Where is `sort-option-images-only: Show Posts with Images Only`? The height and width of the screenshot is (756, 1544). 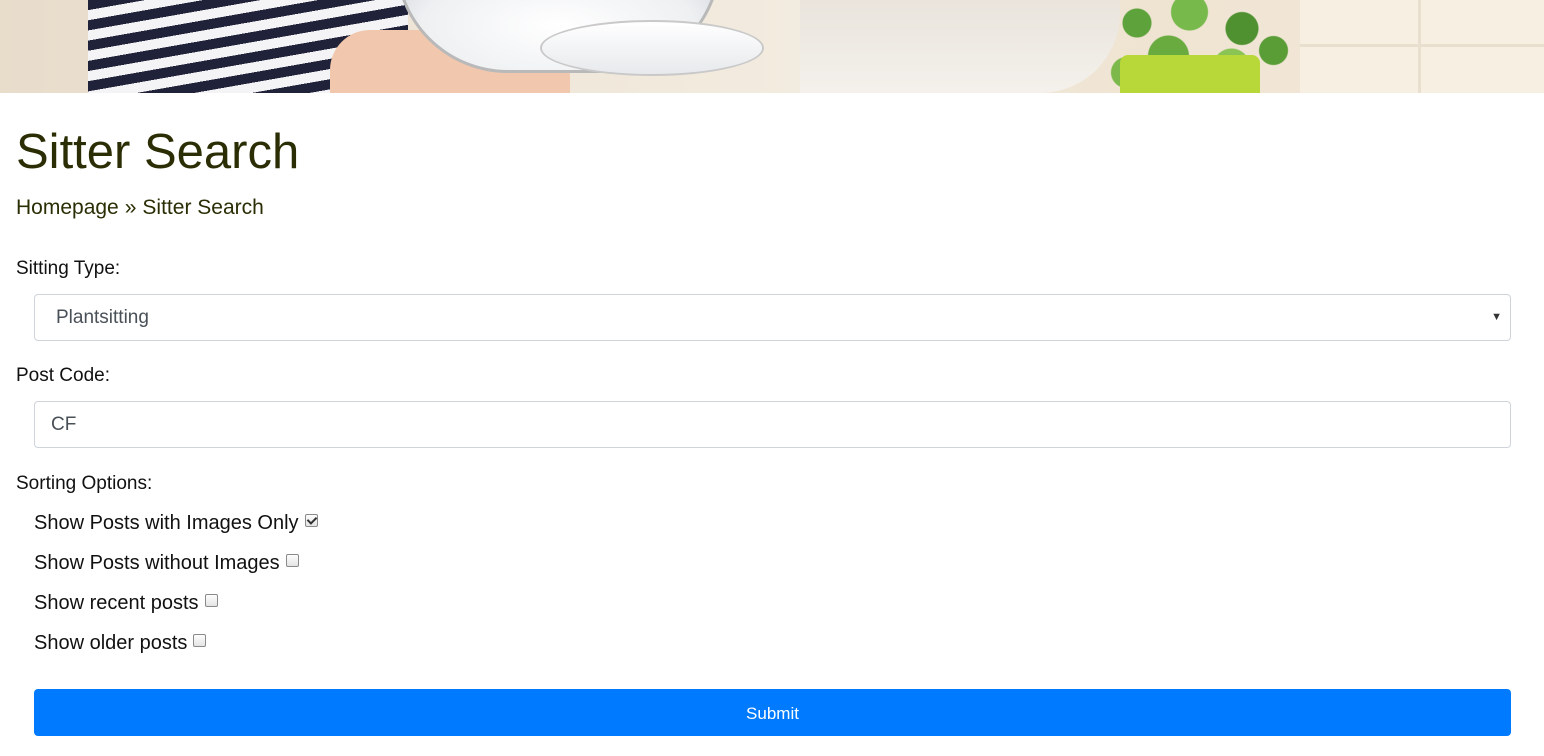 sort-option-images-only: Show Posts with Images Only is located at coordinates (176, 523).